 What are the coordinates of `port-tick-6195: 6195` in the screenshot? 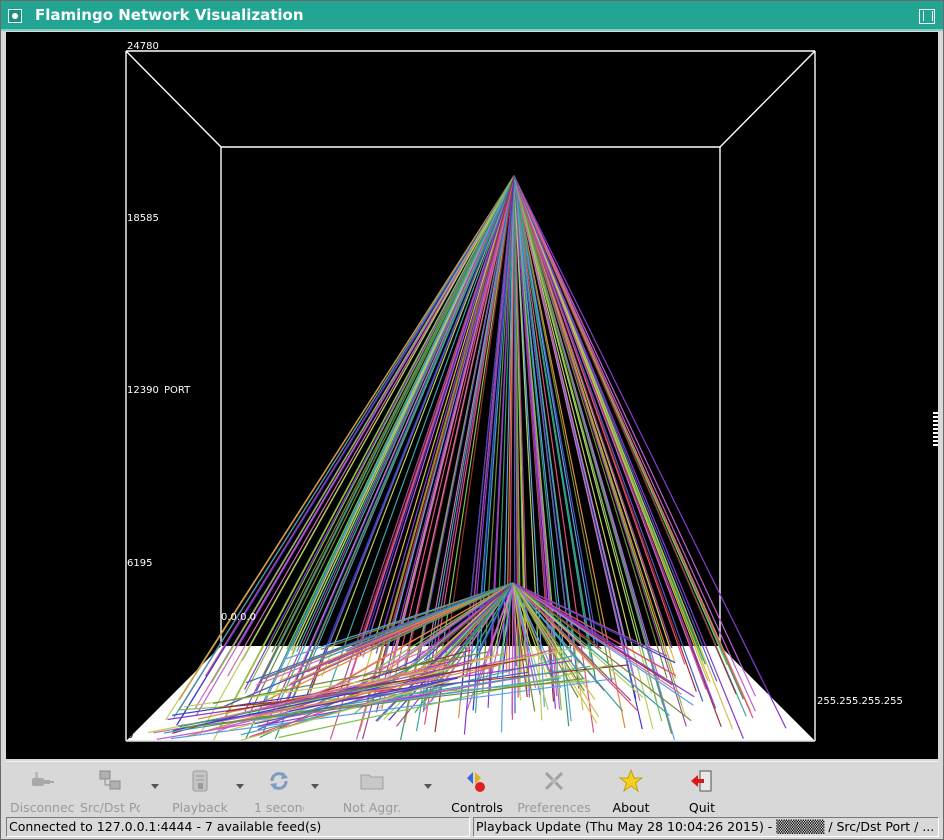 It's located at (140, 563).